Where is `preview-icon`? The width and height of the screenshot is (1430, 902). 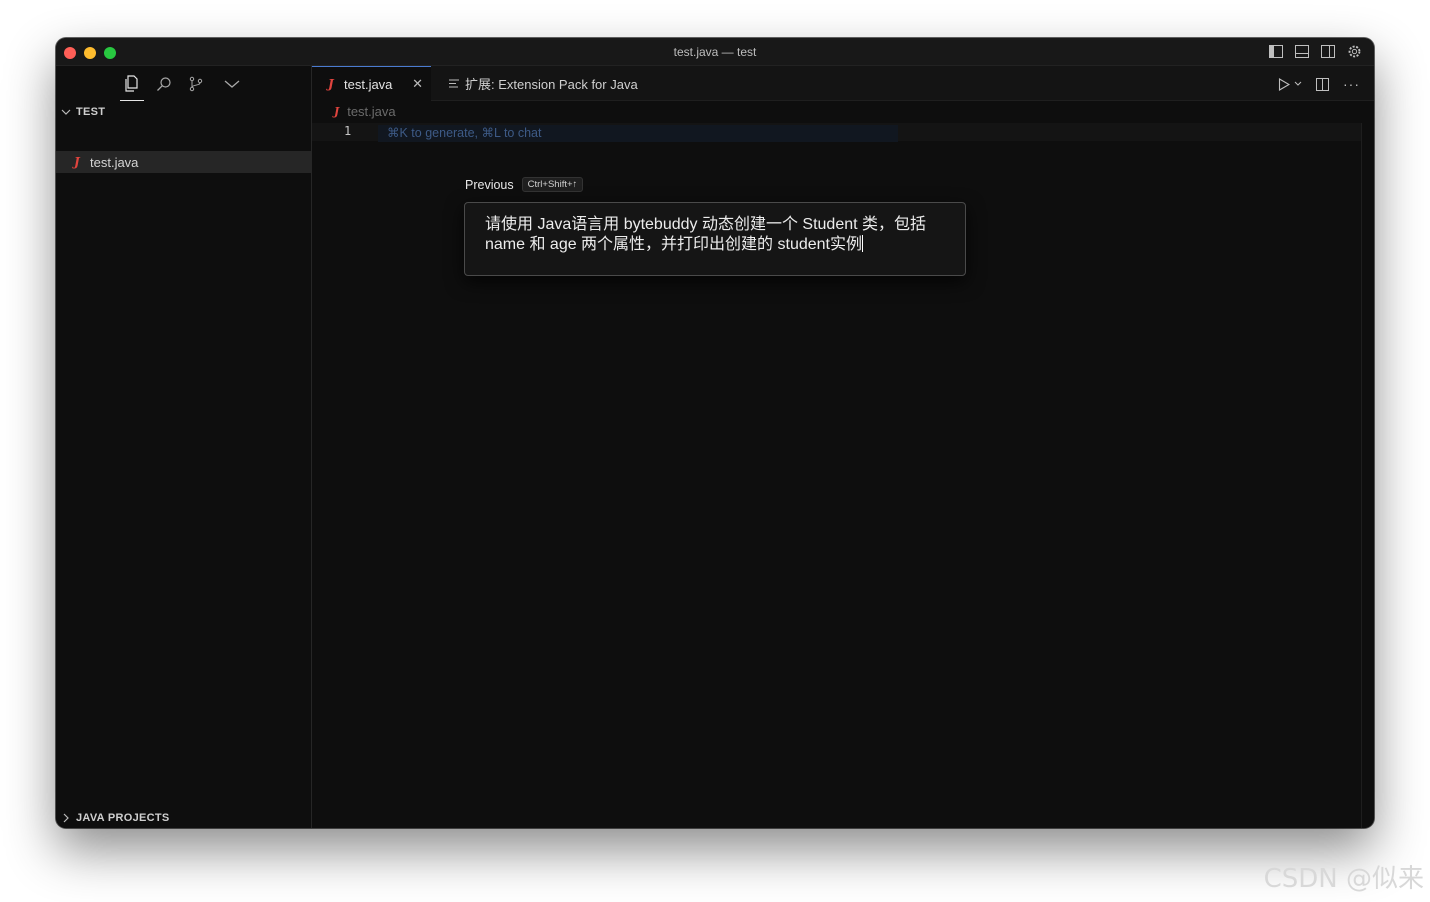
preview-icon is located at coordinates (457, 83).